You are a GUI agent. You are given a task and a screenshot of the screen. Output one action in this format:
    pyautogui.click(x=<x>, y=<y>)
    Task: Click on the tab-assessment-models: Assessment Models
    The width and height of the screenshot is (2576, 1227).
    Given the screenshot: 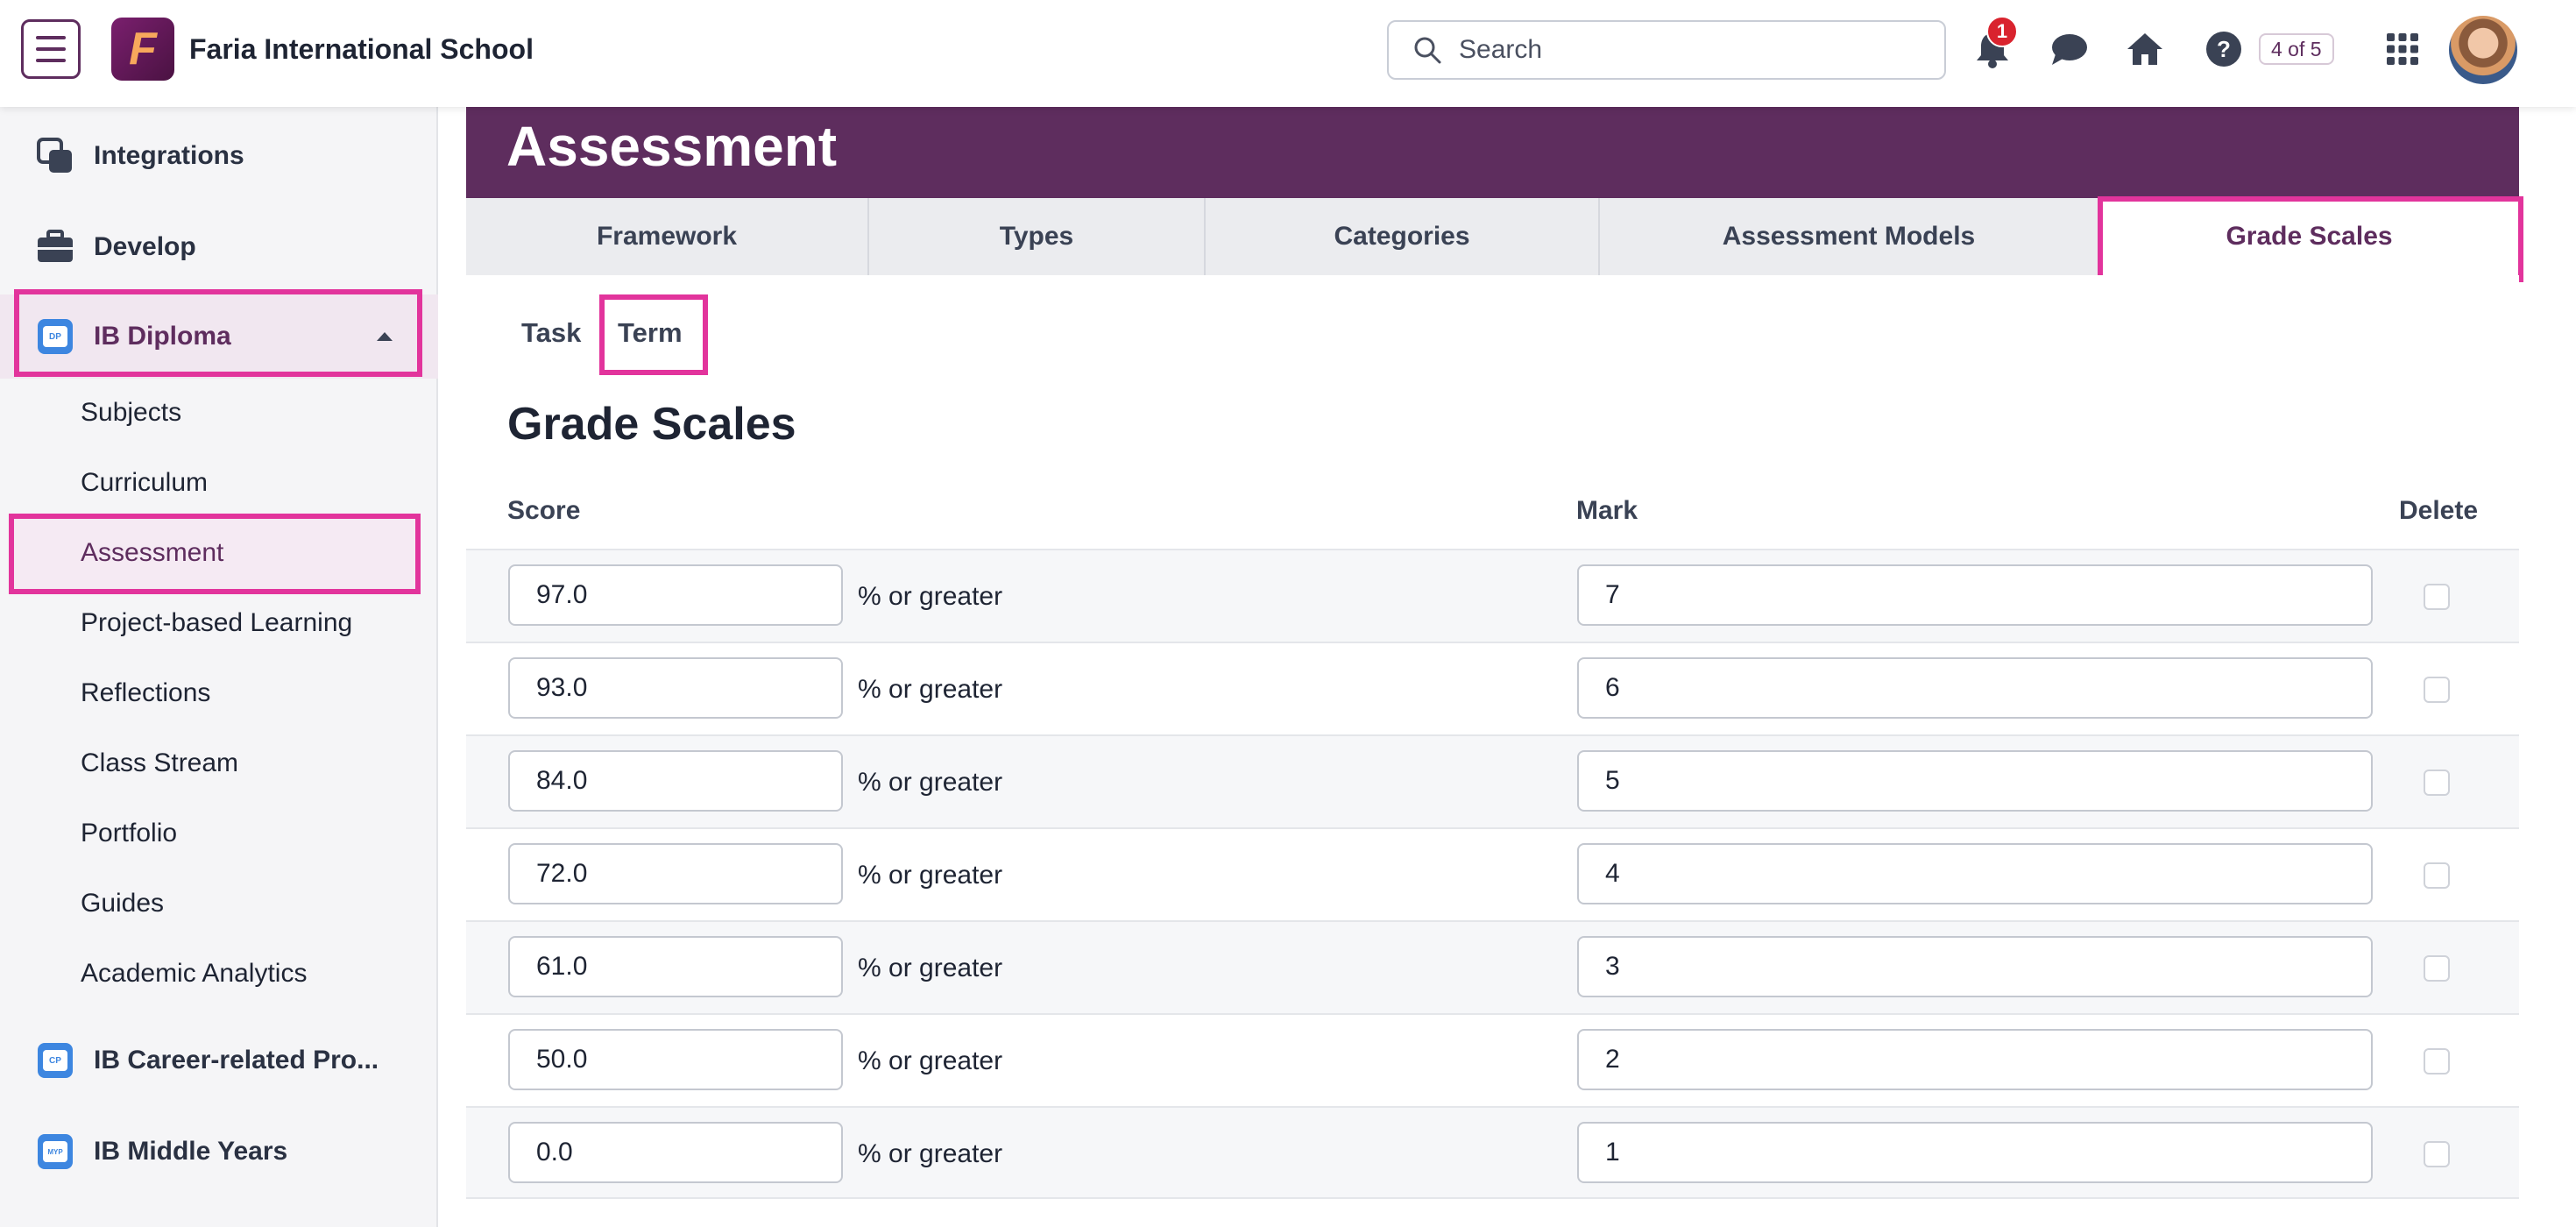 What is the action you would take?
    pyautogui.click(x=1849, y=236)
    